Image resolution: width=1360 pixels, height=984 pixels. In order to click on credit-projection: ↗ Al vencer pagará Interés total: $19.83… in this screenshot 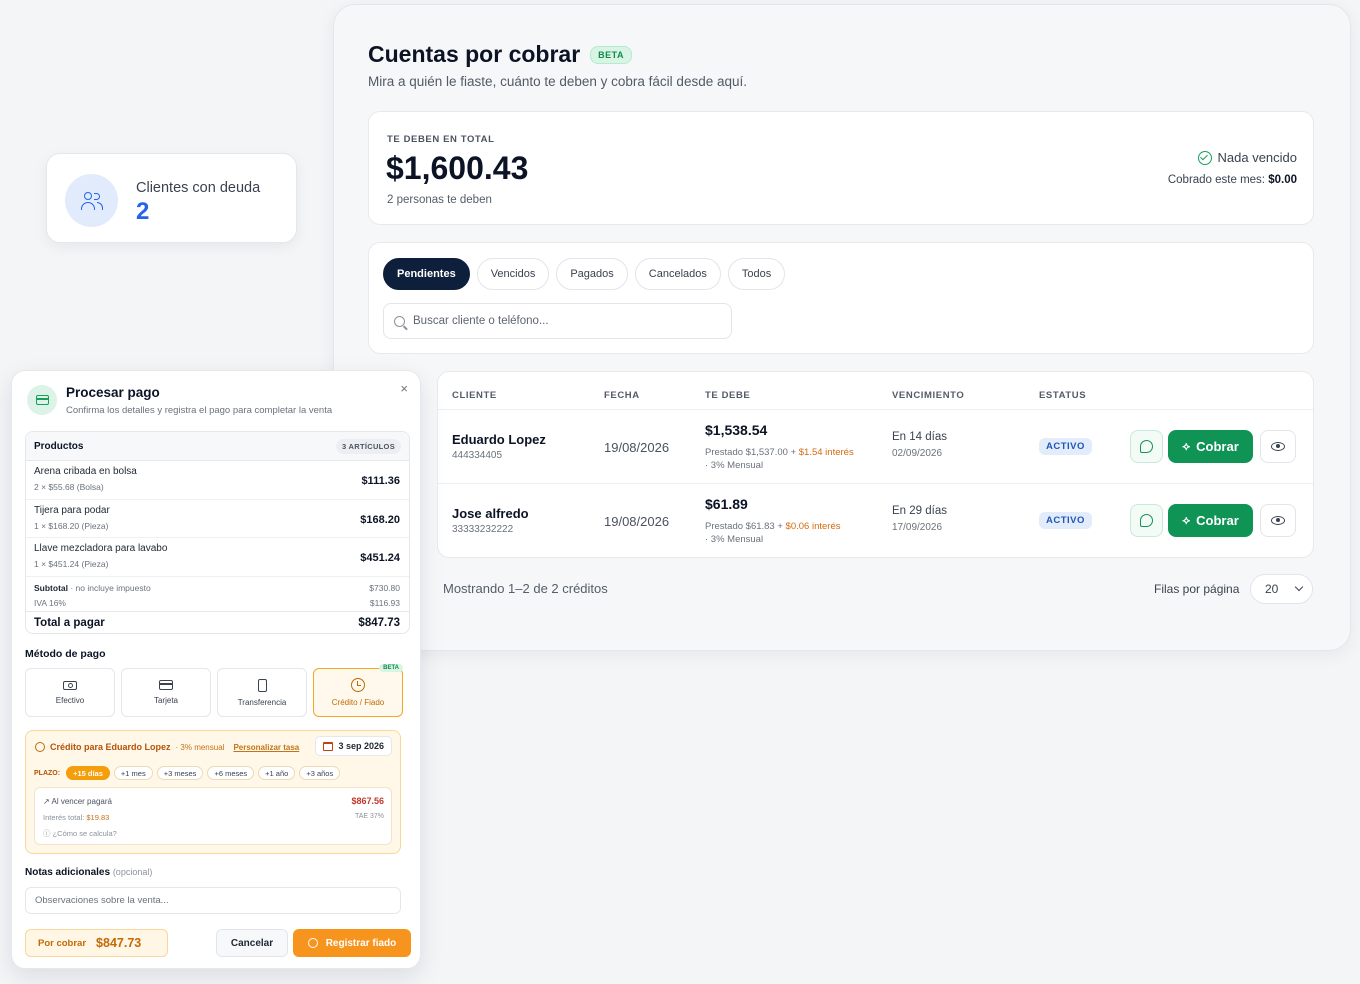, I will do `click(213, 816)`.